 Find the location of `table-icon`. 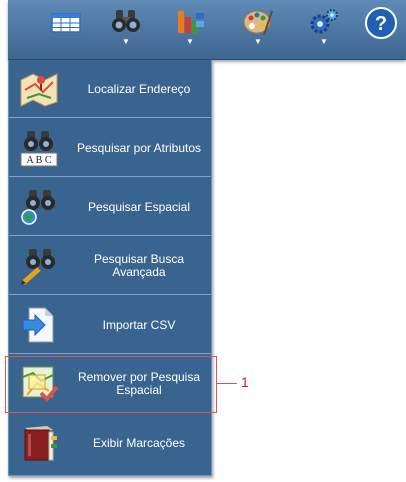

table-icon is located at coordinates (66, 23).